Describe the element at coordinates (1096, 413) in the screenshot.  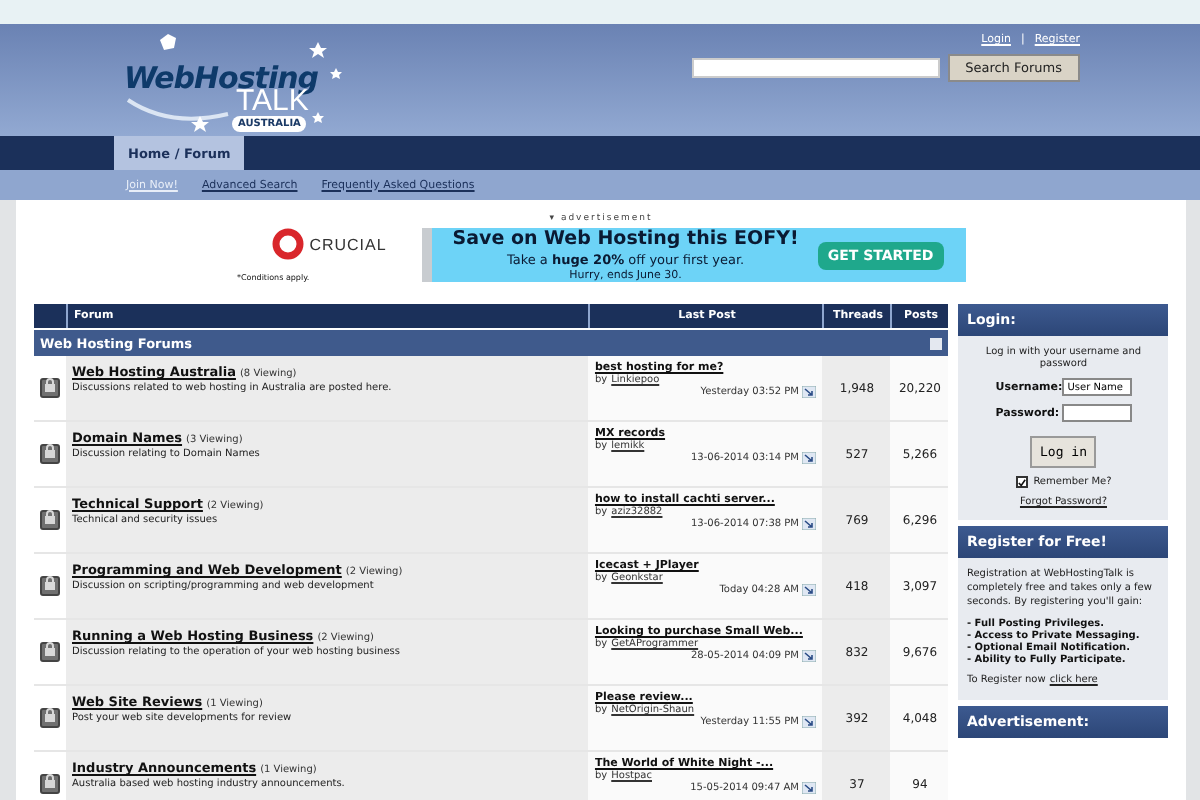
I see `password-field` at that location.